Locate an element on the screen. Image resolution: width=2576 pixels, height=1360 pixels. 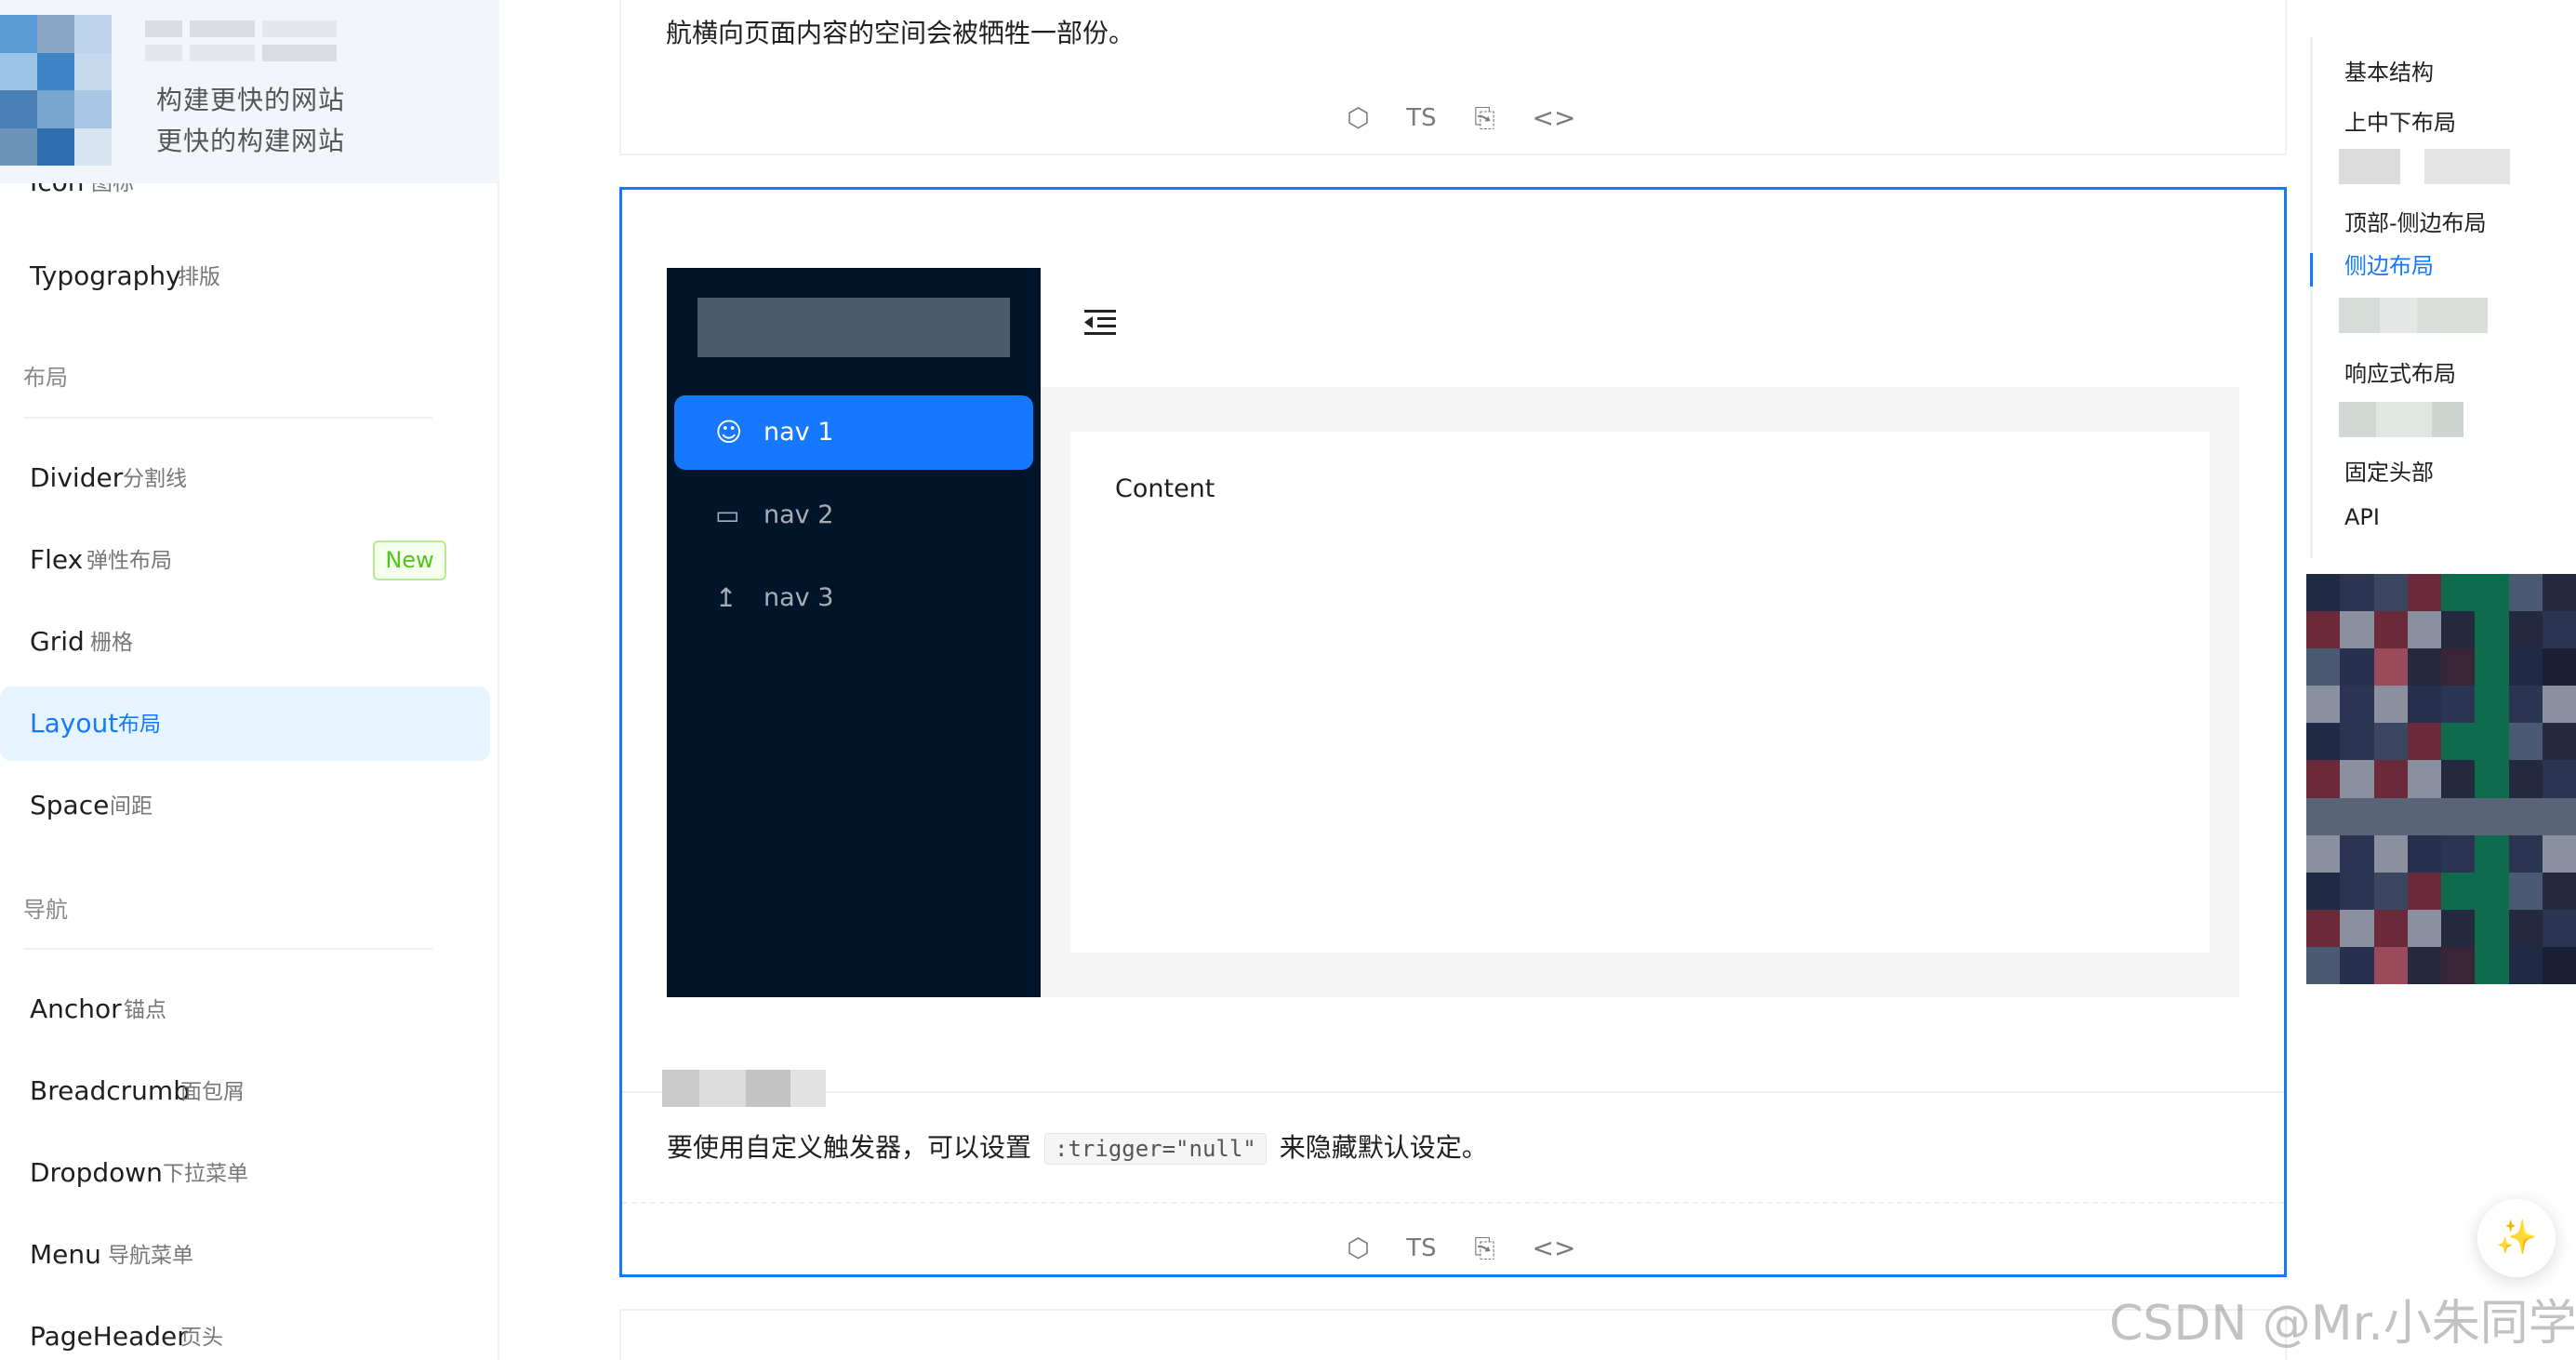
anchor-link-api: API is located at coordinates (2362, 517).